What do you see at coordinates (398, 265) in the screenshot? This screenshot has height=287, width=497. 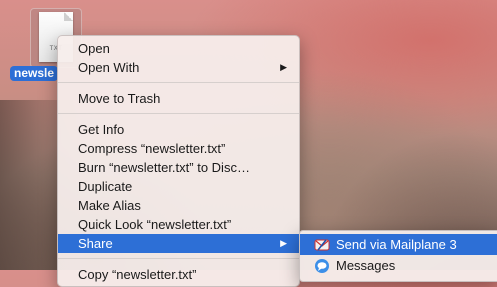 I see `submenu-item-messages: Messages` at bounding box center [398, 265].